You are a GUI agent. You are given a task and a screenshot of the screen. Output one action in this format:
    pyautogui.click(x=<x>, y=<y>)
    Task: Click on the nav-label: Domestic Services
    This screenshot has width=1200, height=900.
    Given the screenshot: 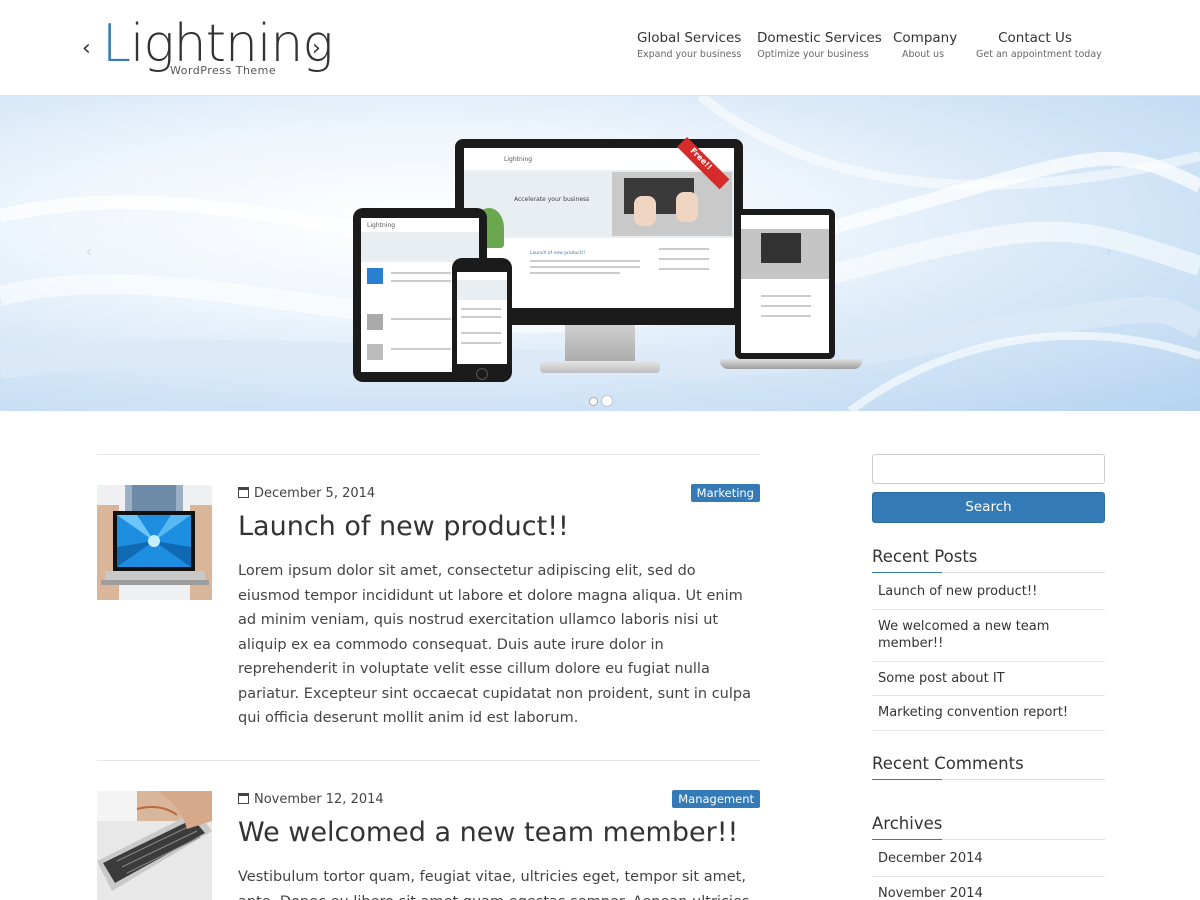 What is the action you would take?
    pyautogui.click(x=819, y=38)
    